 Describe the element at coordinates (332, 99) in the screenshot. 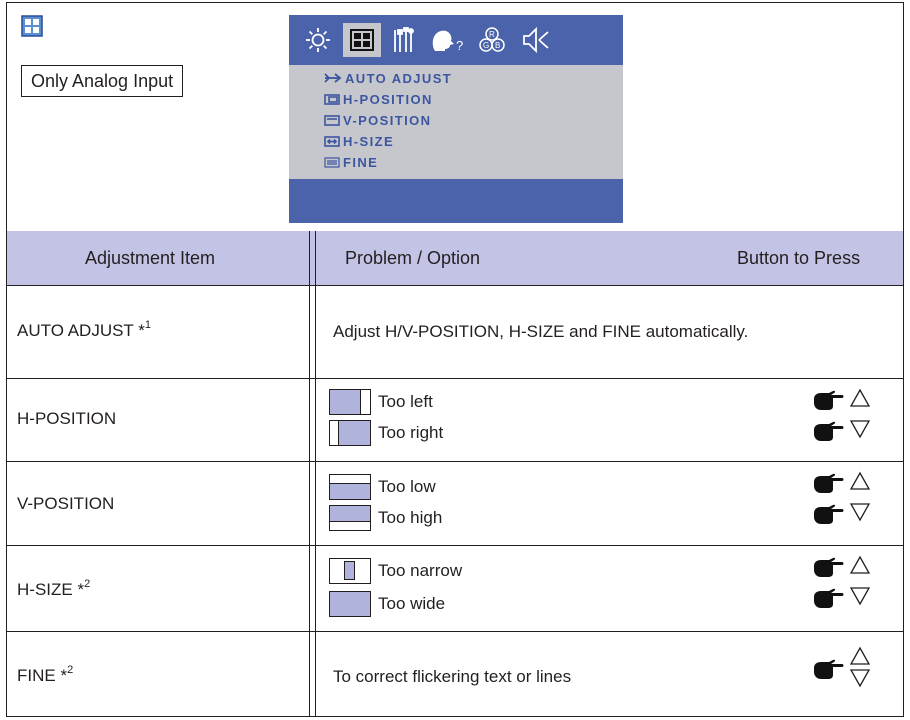

I see `h-position-icon` at that location.